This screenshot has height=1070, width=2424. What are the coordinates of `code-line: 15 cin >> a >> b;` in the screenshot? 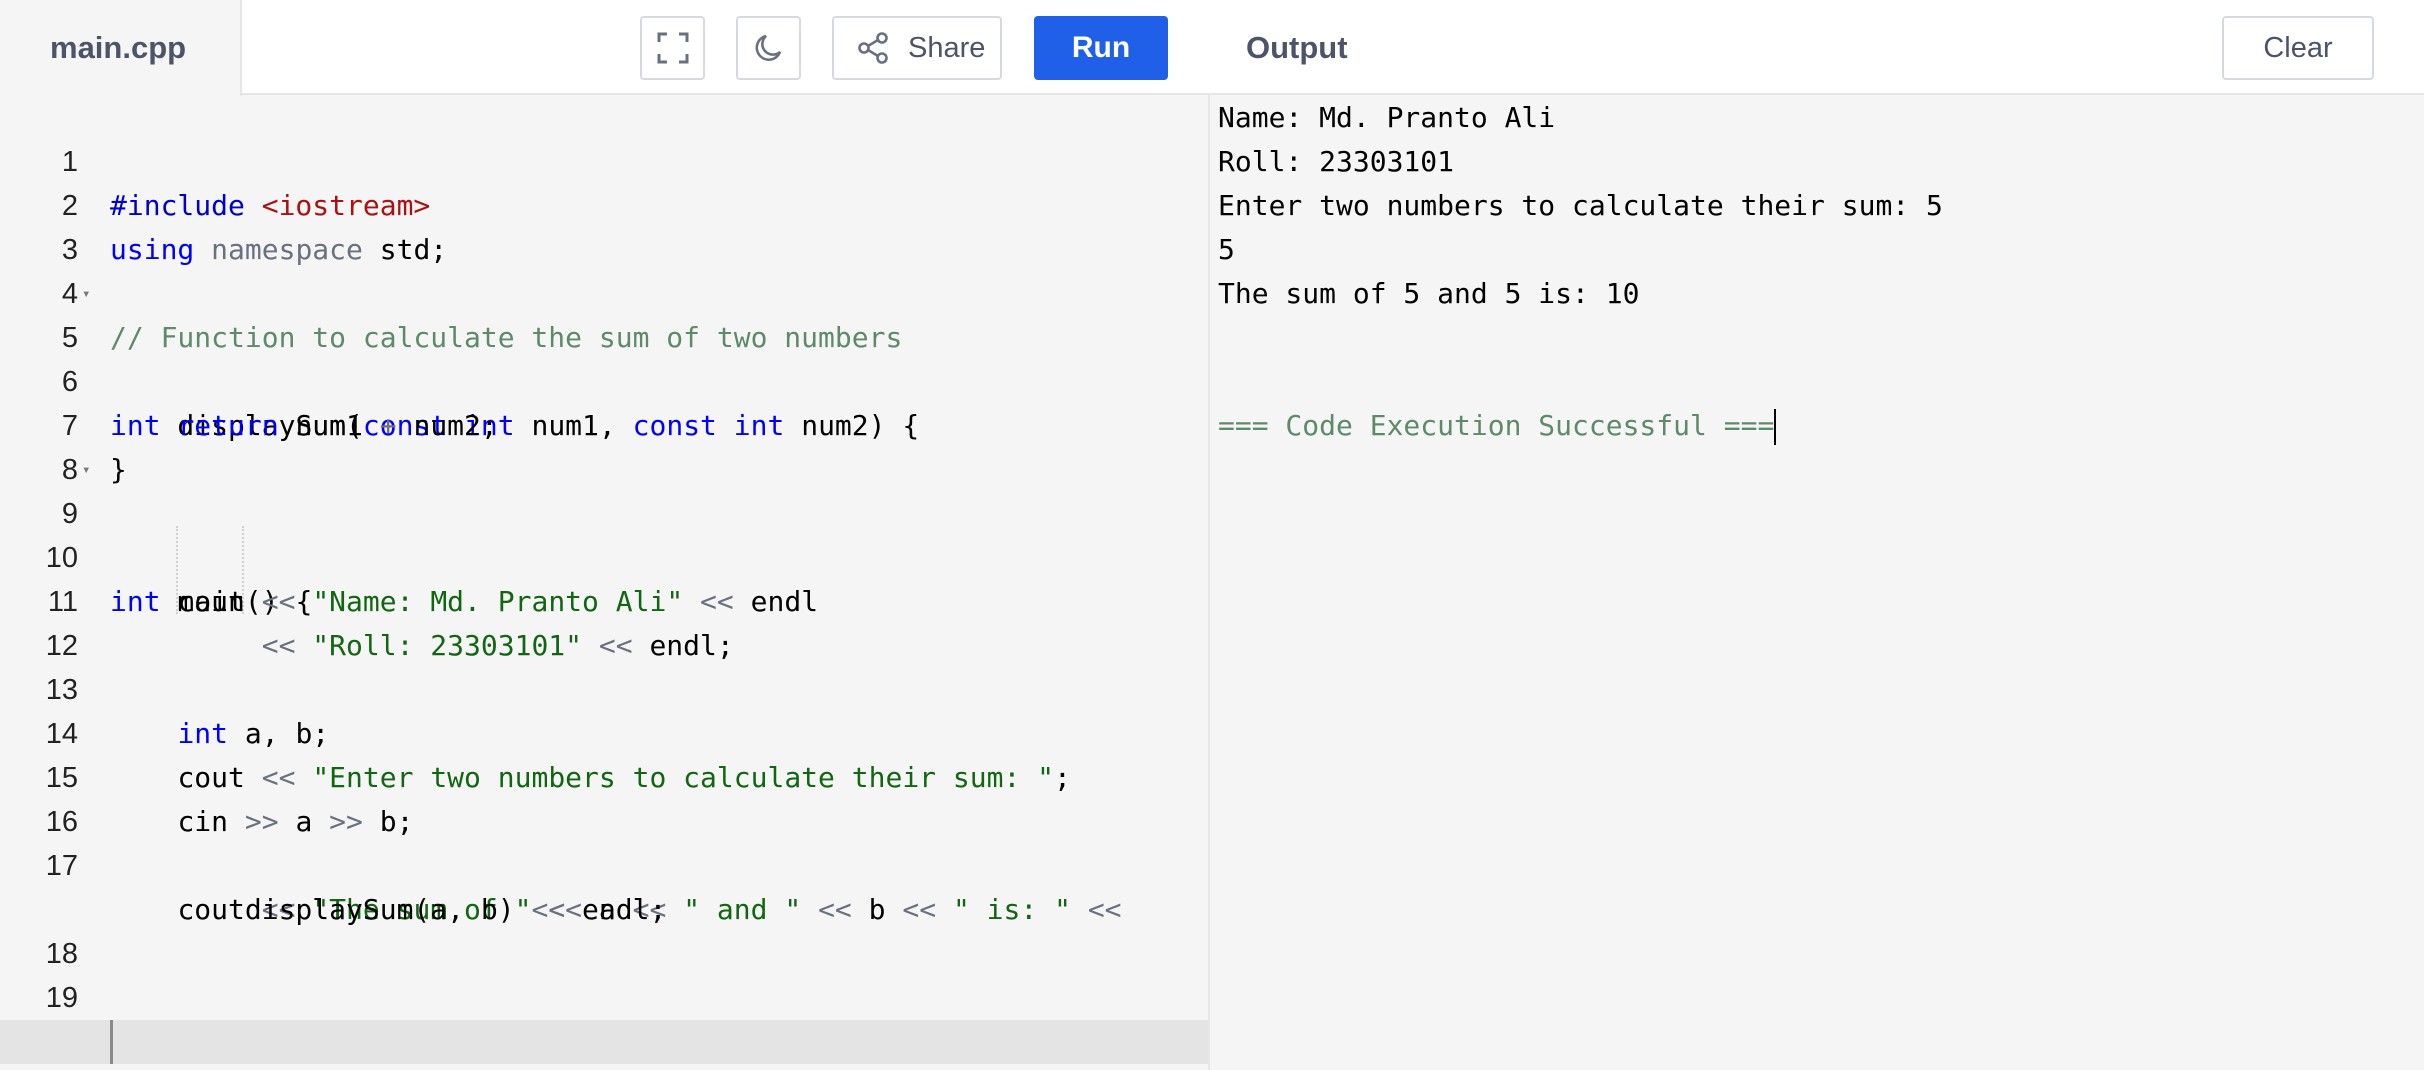 It's located at (604, 775).